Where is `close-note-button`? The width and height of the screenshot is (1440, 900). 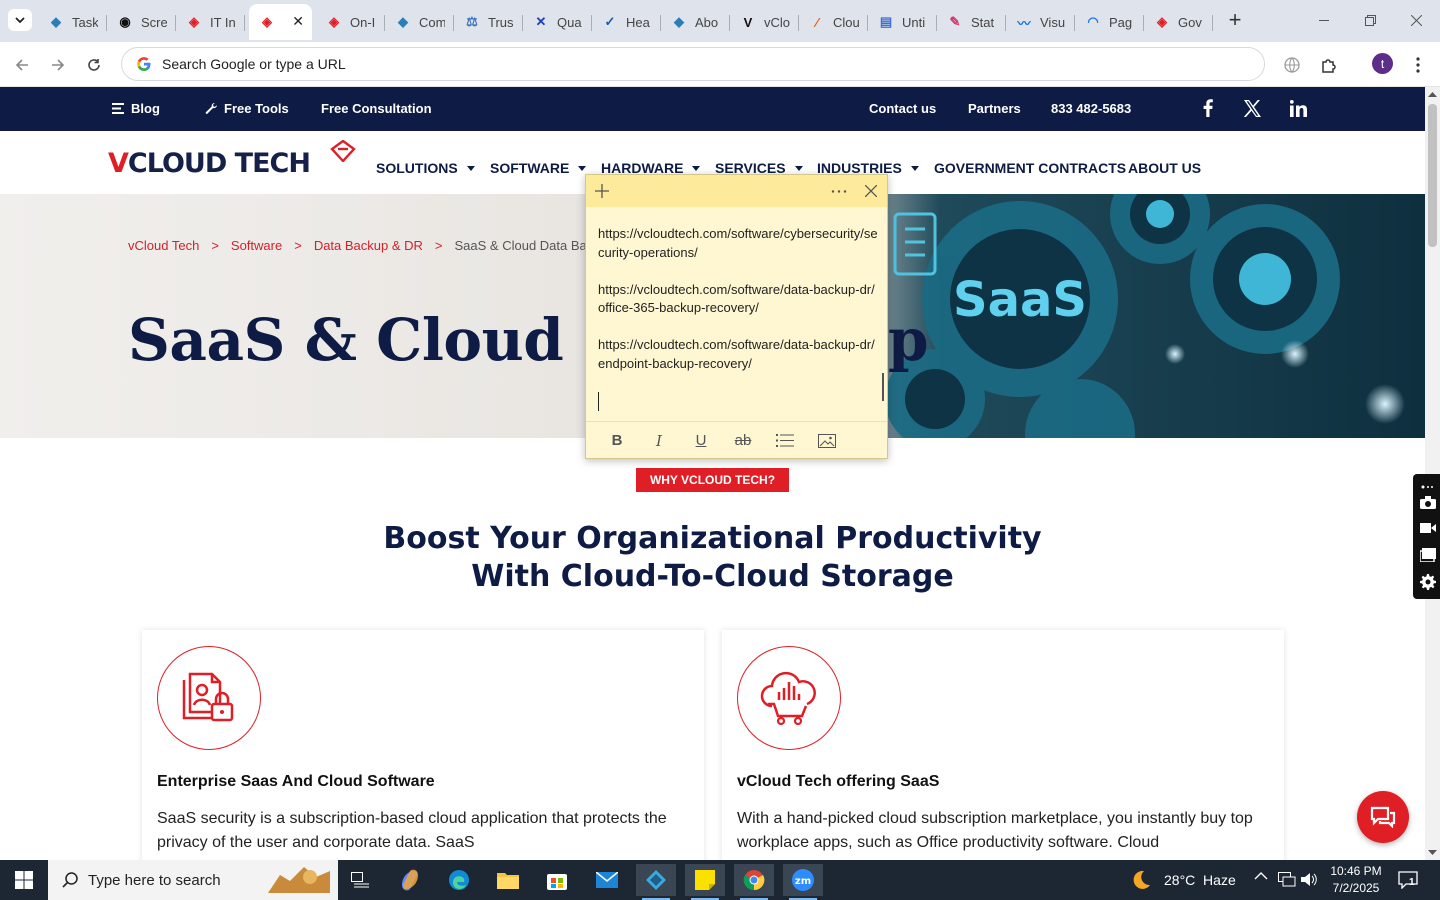
close-note-button is located at coordinates (871, 191).